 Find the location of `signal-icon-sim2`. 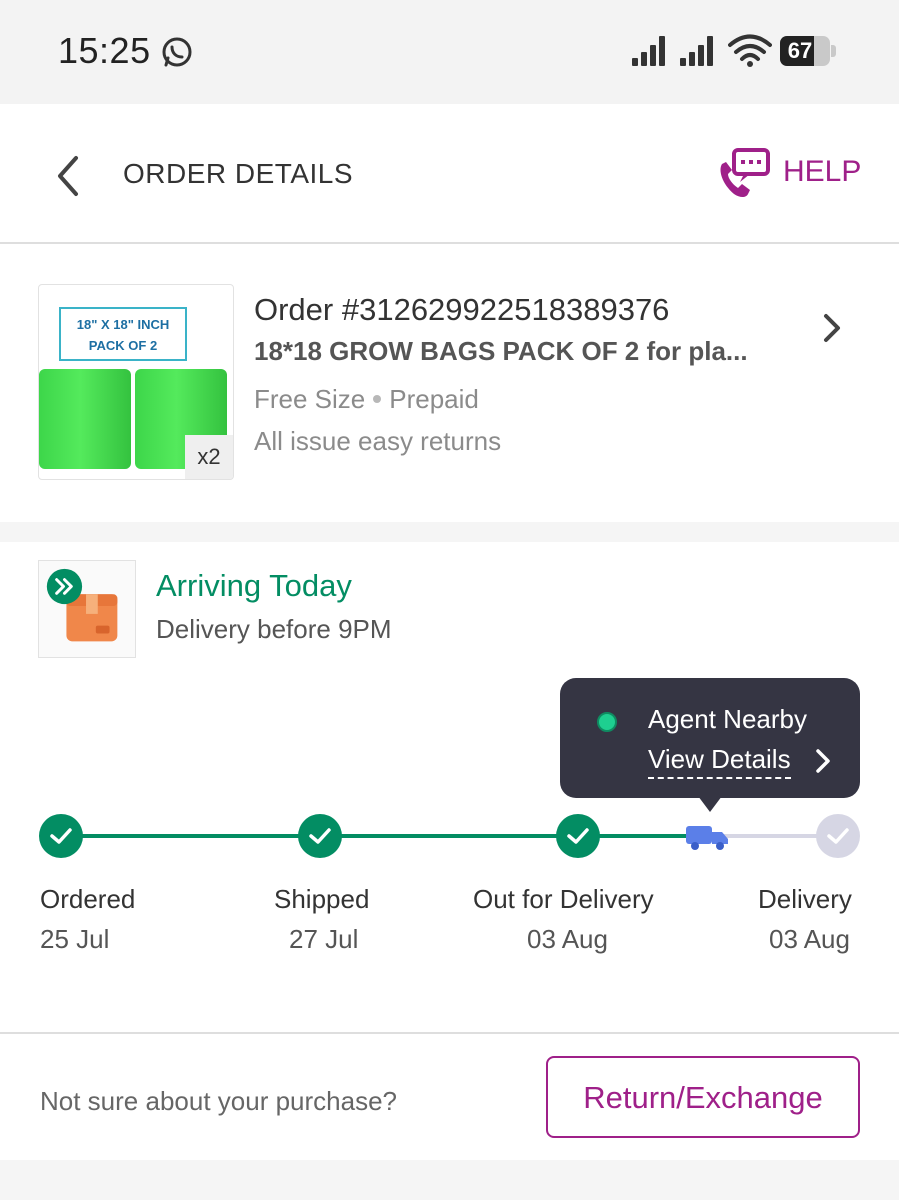

signal-icon-sim2 is located at coordinates (696, 51).